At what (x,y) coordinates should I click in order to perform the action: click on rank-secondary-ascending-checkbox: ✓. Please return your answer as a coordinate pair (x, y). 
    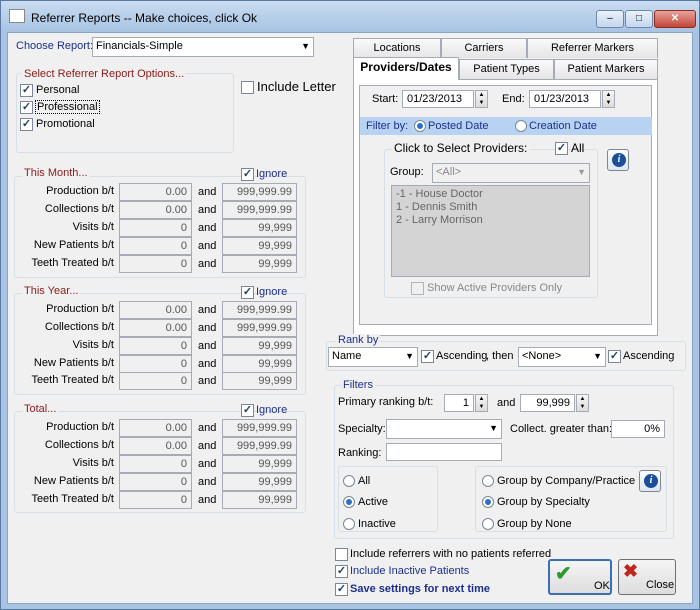
    Looking at the image, I should click on (614, 356).